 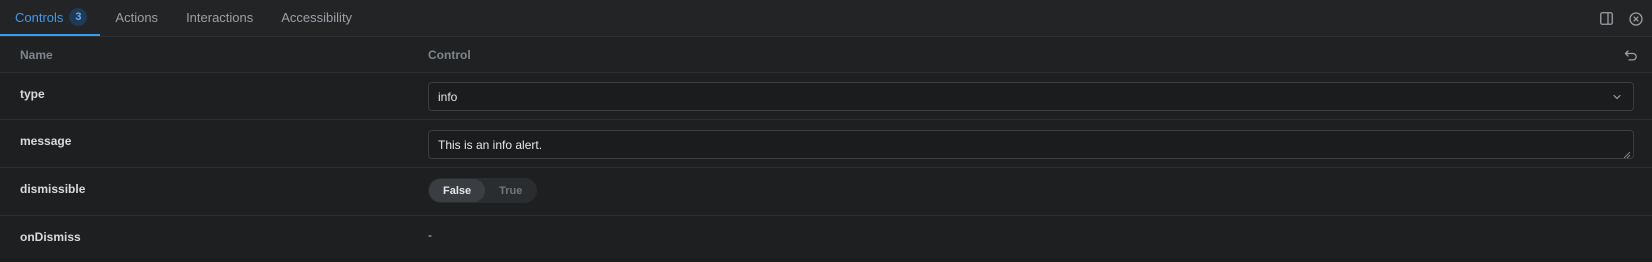 I want to click on column-header-name: Name, so click(x=36, y=54).